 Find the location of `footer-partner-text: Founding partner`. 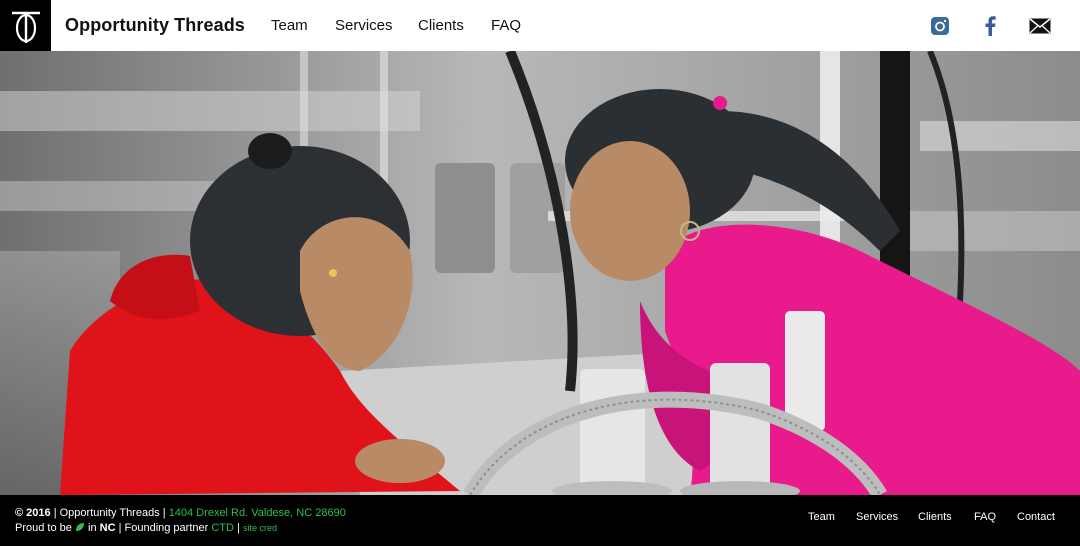

footer-partner-text: Founding partner is located at coordinates (166, 528).